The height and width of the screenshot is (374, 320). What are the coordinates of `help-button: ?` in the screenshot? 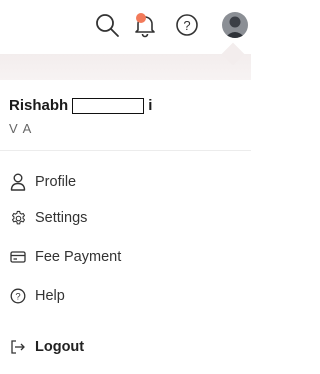 It's located at (187, 25).